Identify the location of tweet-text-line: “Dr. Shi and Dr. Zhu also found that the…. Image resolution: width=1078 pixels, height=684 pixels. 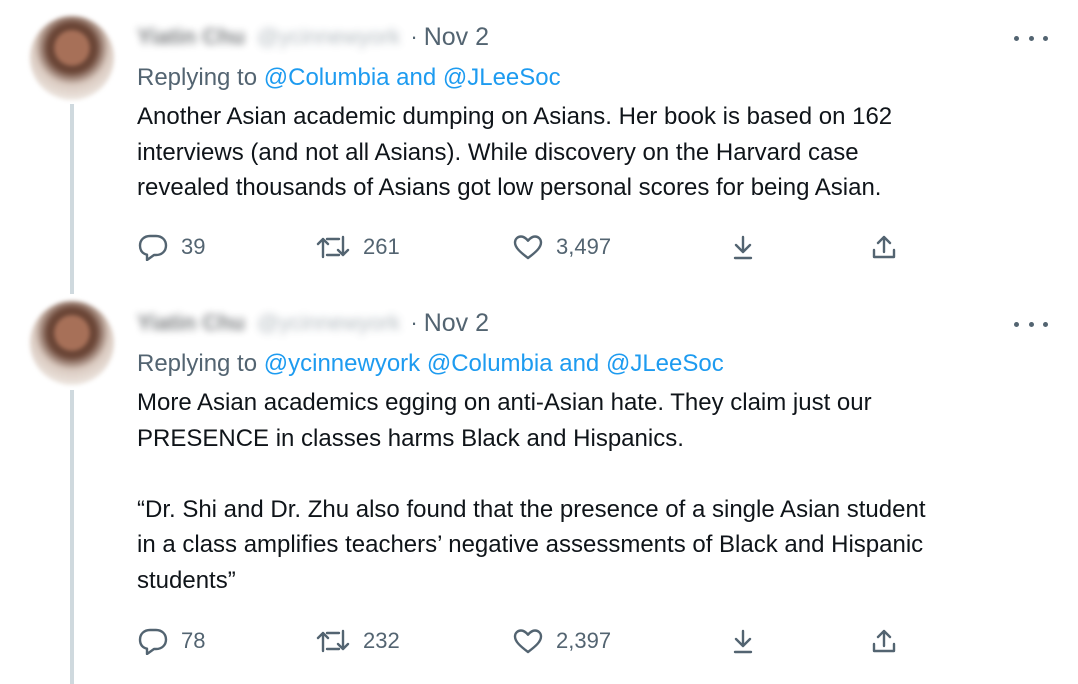
(531, 509).